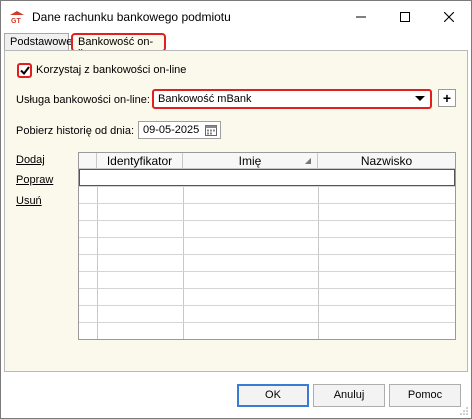  What do you see at coordinates (171, 130) in the screenshot?
I see `history-date-value: 09-05-2025` at bounding box center [171, 130].